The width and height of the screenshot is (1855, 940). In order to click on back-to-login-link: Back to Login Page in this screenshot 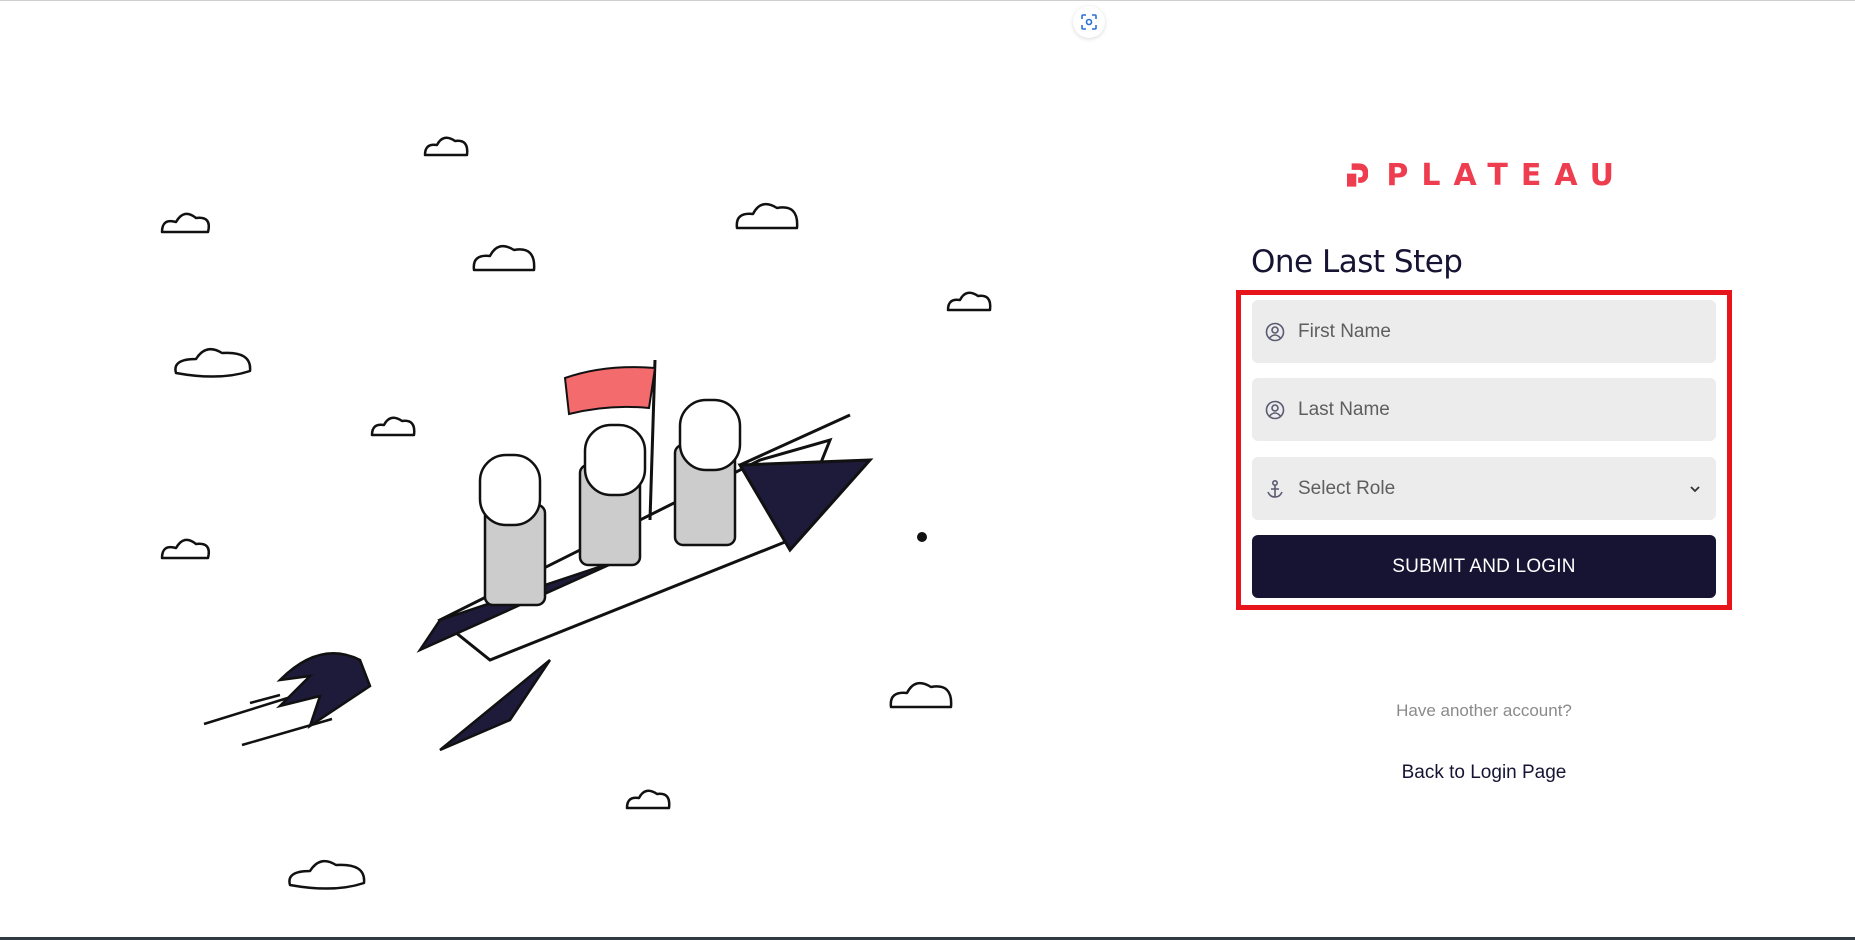, I will do `click(1484, 773)`.